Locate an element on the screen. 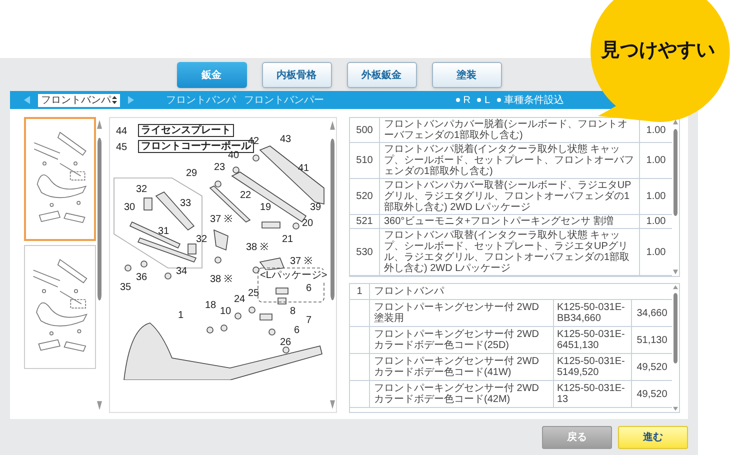 This screenshot has height=455, width=730. next-button: 進む is located at coordinates (653, 437).